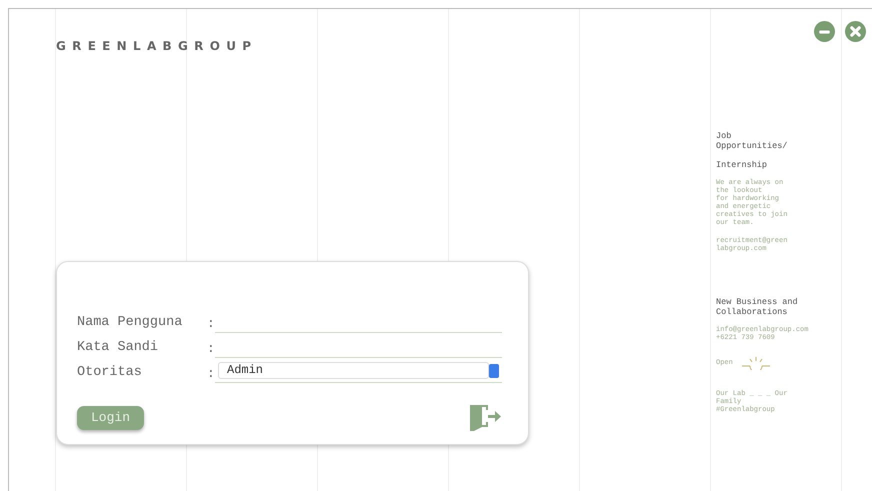  Describe the element at coordinates (742, 165) in the screenshot. I see `sidebar-heading: Internship` at that location.